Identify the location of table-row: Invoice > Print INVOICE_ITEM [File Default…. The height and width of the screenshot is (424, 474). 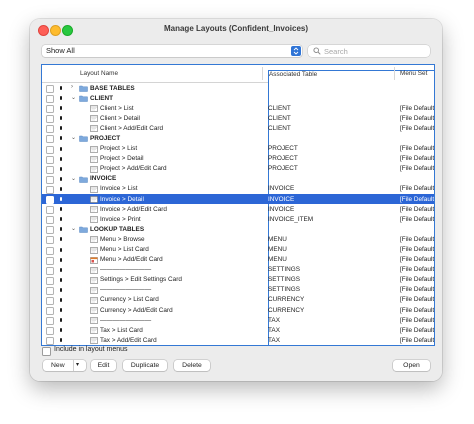
(238, 219).